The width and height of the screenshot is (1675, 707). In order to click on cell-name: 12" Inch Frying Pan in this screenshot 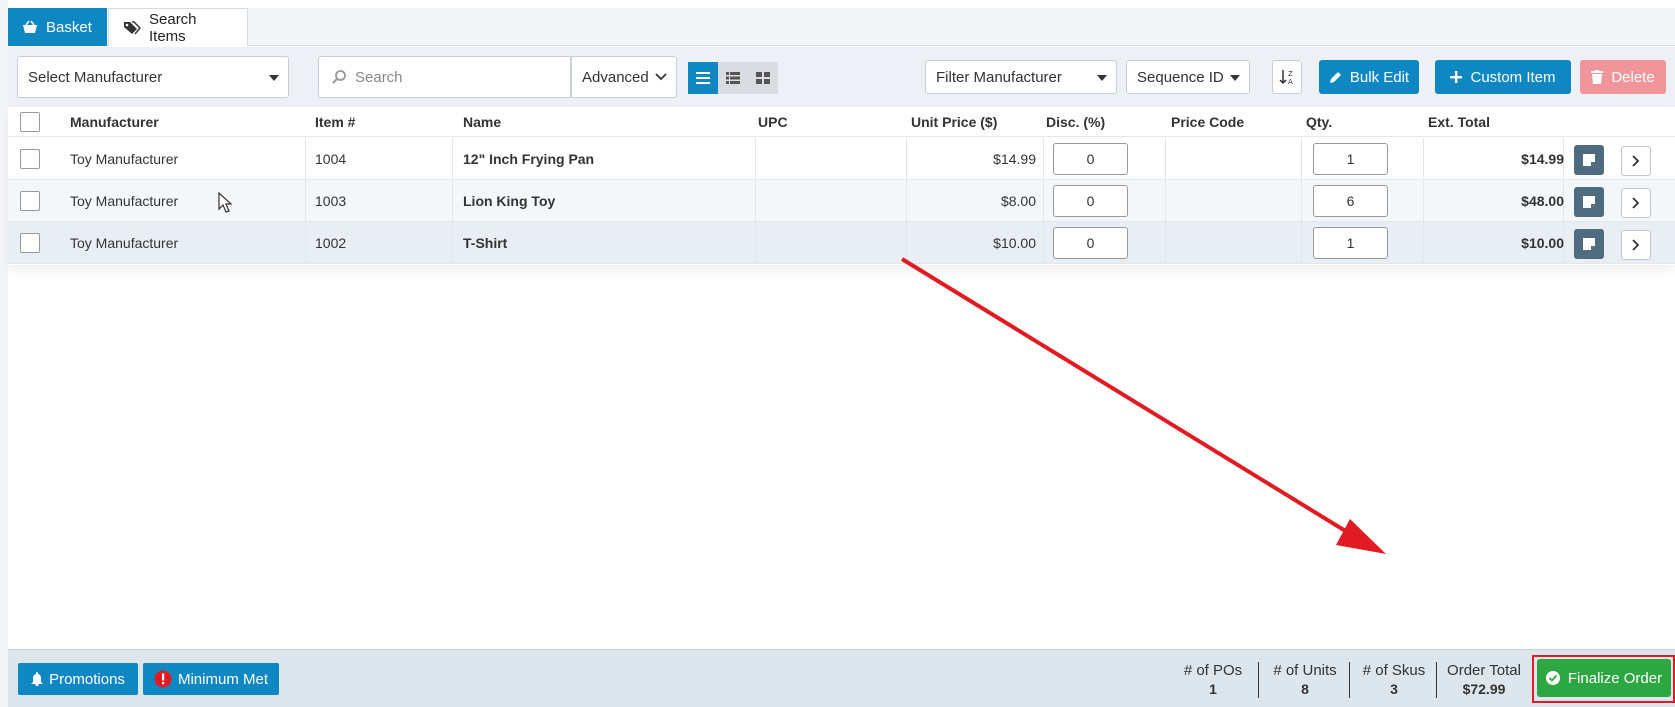, I will do `click(528, 159)`.